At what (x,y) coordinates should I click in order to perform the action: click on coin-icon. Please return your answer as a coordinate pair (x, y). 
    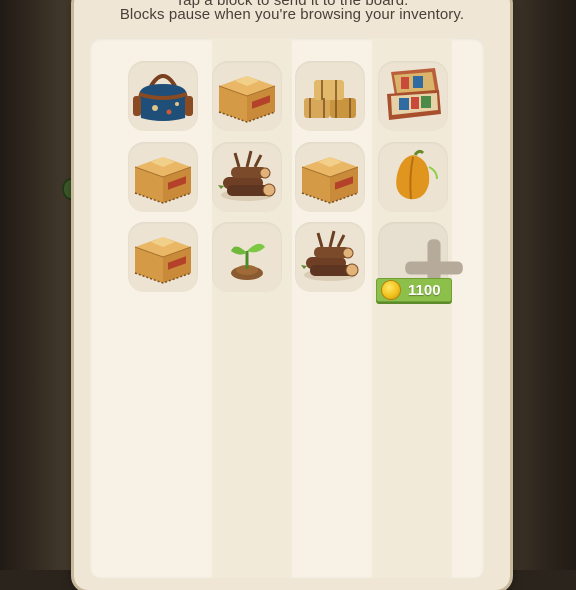
    Looking at the image, I should click on (391, 290).